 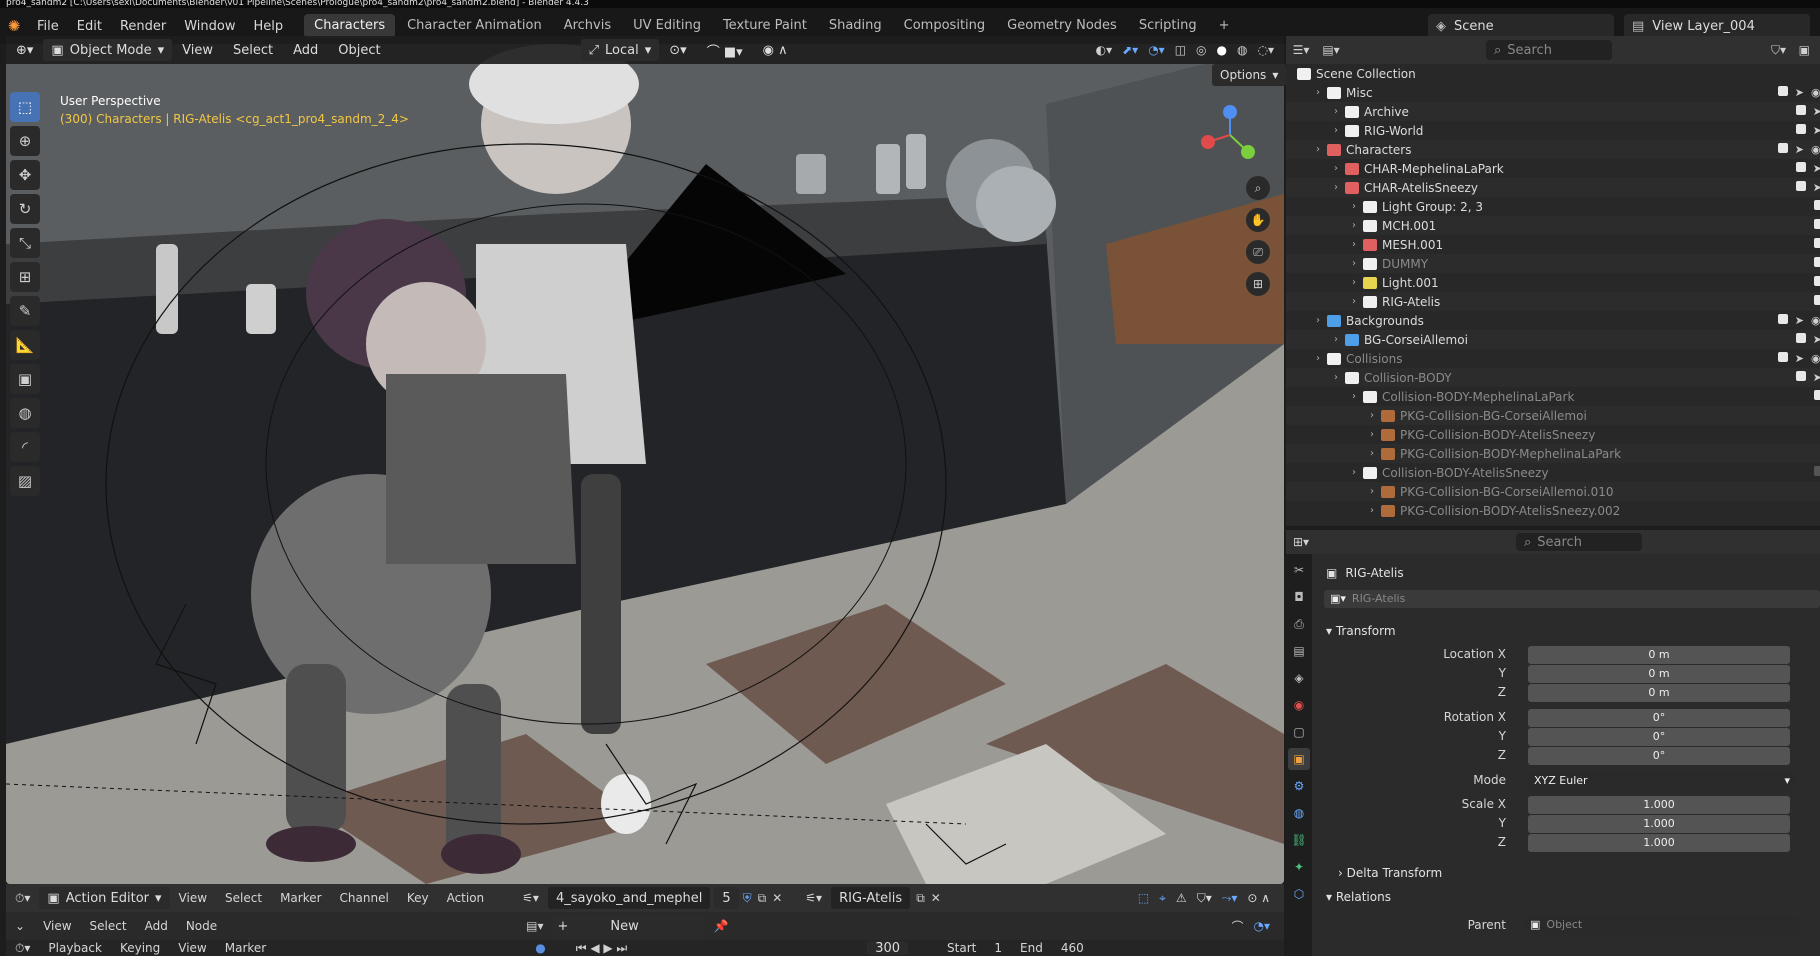 I want to click on rotation-z-field: 0°, so click(x=1659, y=756).